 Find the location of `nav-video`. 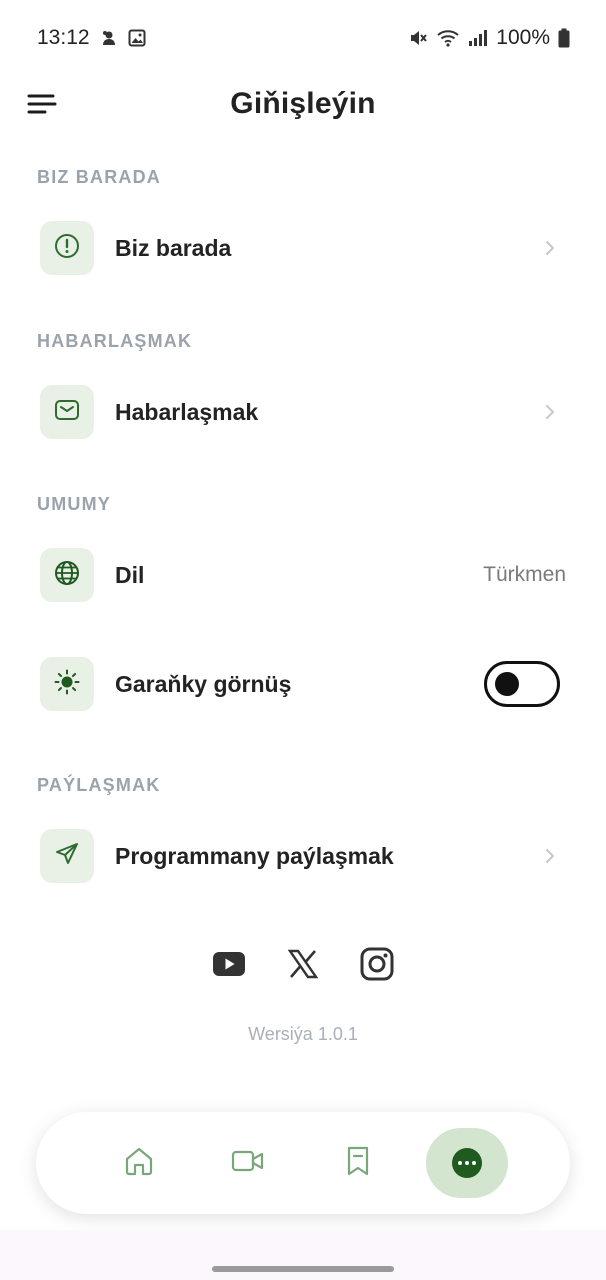

nav-video is located at coordinates (248, 1163).